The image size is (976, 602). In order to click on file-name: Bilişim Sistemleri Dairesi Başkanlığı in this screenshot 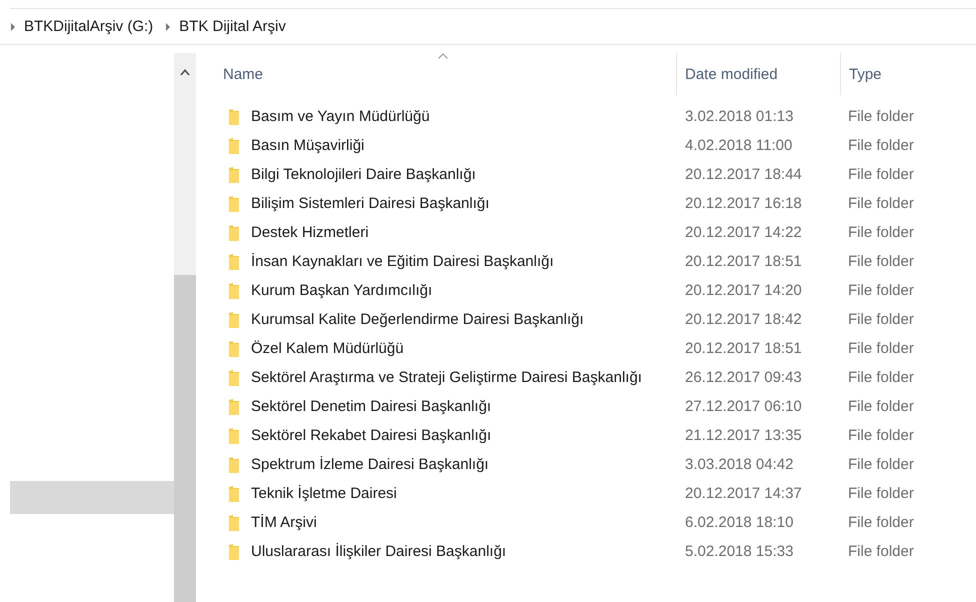, I will do `click(370, 203)`.